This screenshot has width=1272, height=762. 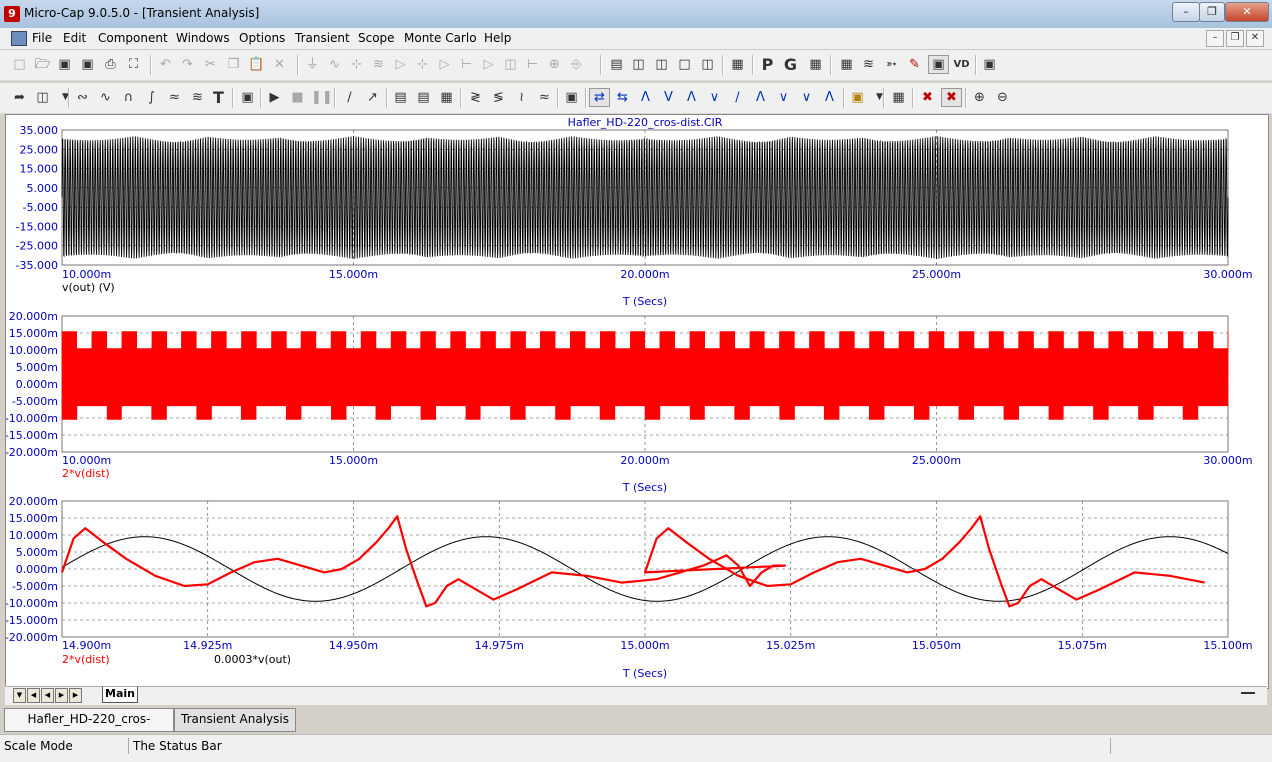 What do you see at coordinates (61, 695) in the screenshot?
I see `next-sheet-button: ▶` at bounding box center [61, 695].